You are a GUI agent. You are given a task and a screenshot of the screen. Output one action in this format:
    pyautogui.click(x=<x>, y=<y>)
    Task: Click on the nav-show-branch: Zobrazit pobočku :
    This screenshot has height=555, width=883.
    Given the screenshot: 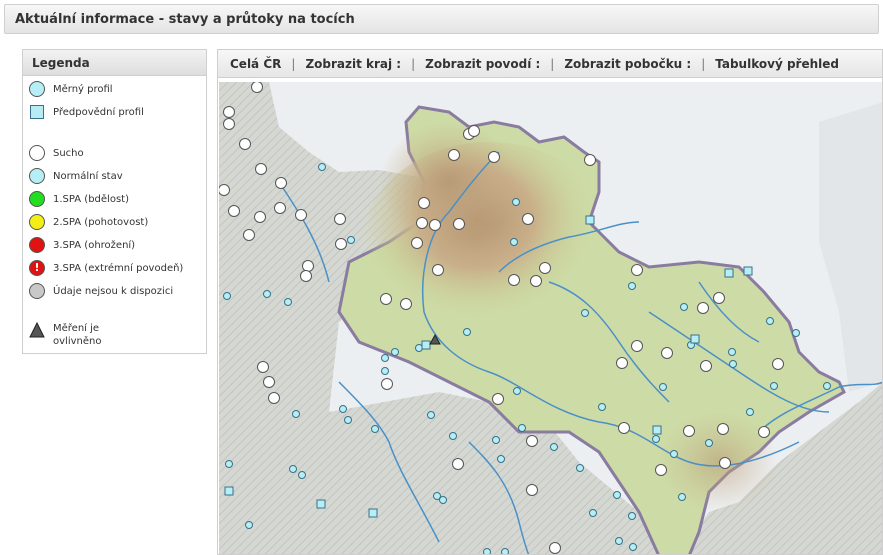 What is the action you would take?
    pyautogui.click(x=627, y=64)
    